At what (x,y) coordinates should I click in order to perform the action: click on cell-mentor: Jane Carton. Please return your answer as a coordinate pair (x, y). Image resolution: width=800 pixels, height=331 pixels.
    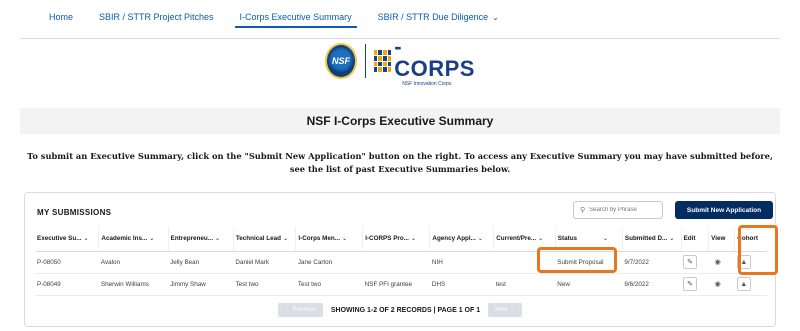
    Looking at the image, I should click on (329, 262).